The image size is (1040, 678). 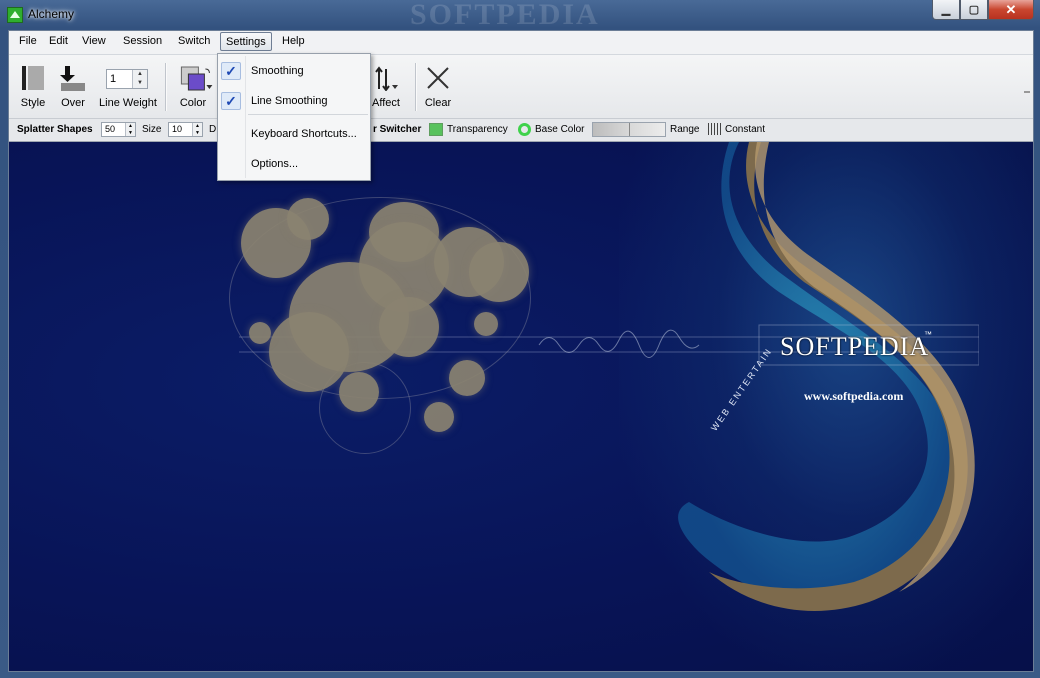 What do you see at coordinates (1011, 10) in the screenshot?
I see `close-button: ✕` at bounding box center [1011, 10].